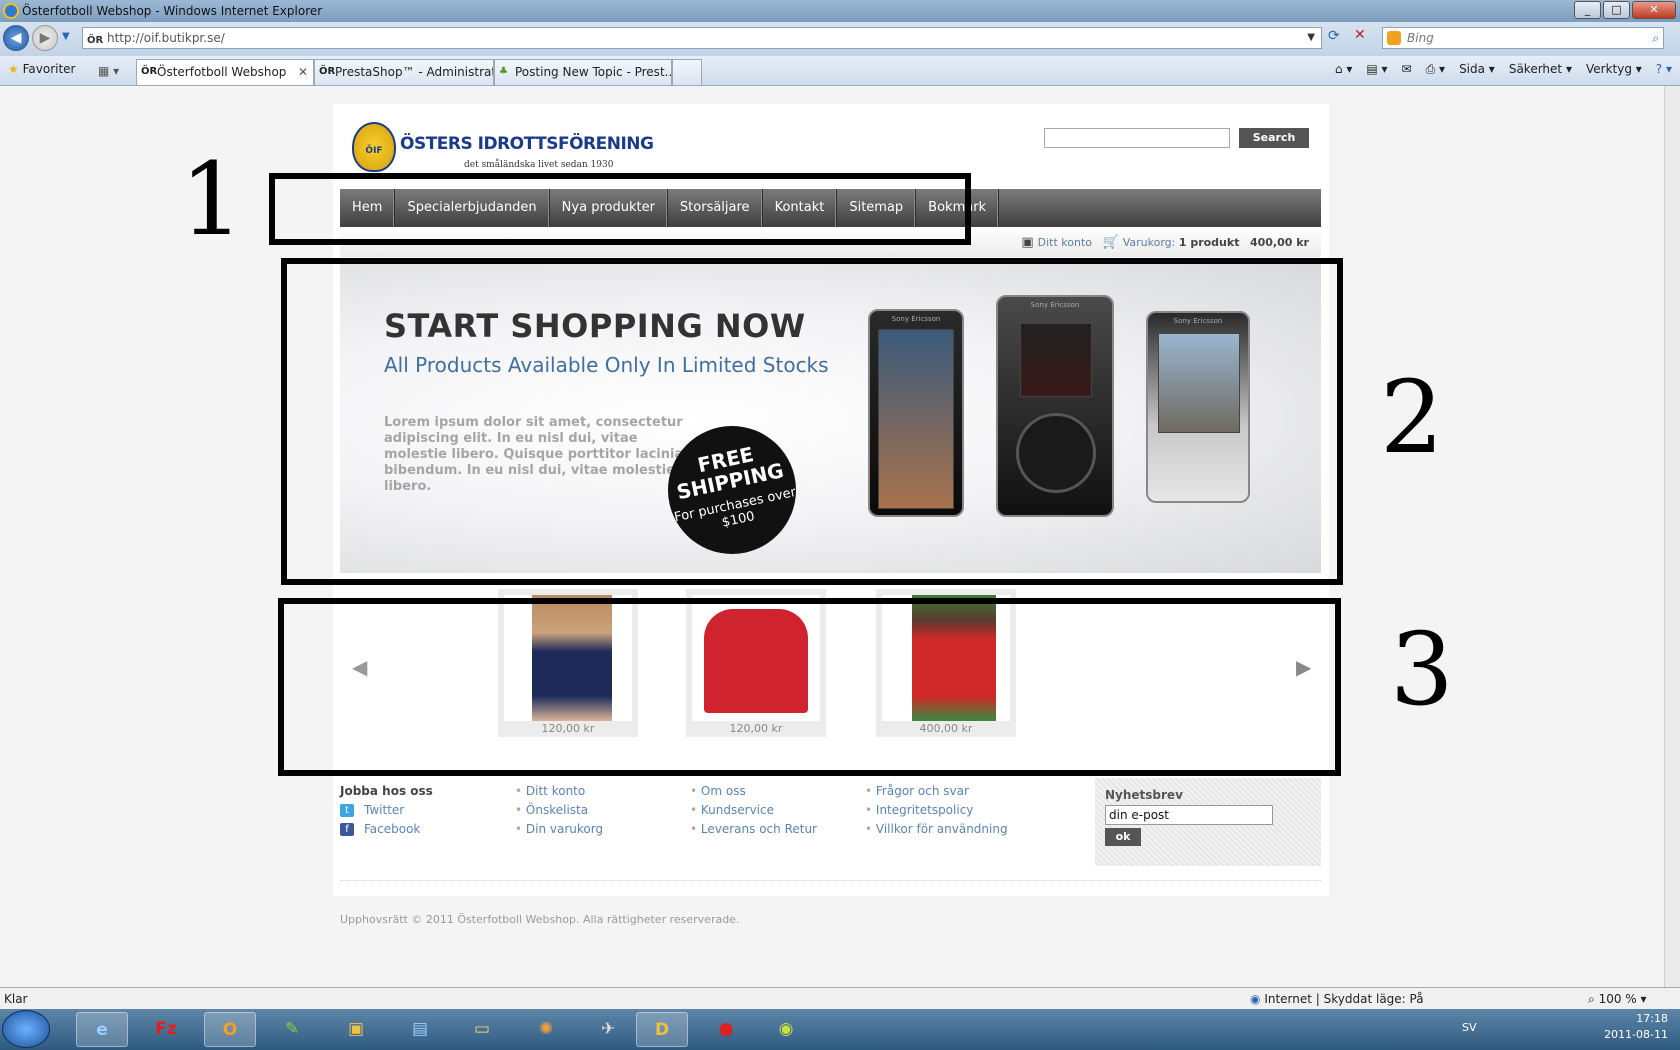 This screenshot has width=1680, height=1050. I want to click on newsletter-email-input: din e-post, so click(1189, 815).